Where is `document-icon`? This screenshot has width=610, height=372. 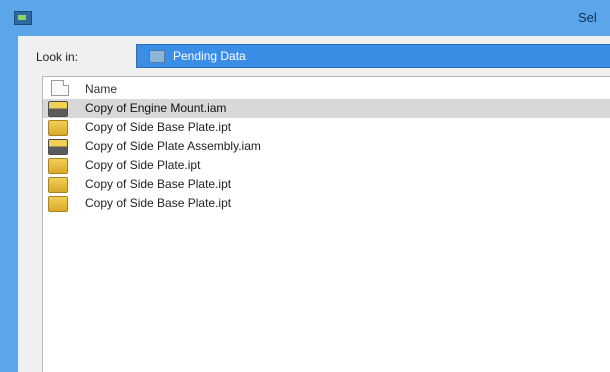 document-icon is located at coordinates (60, 88).